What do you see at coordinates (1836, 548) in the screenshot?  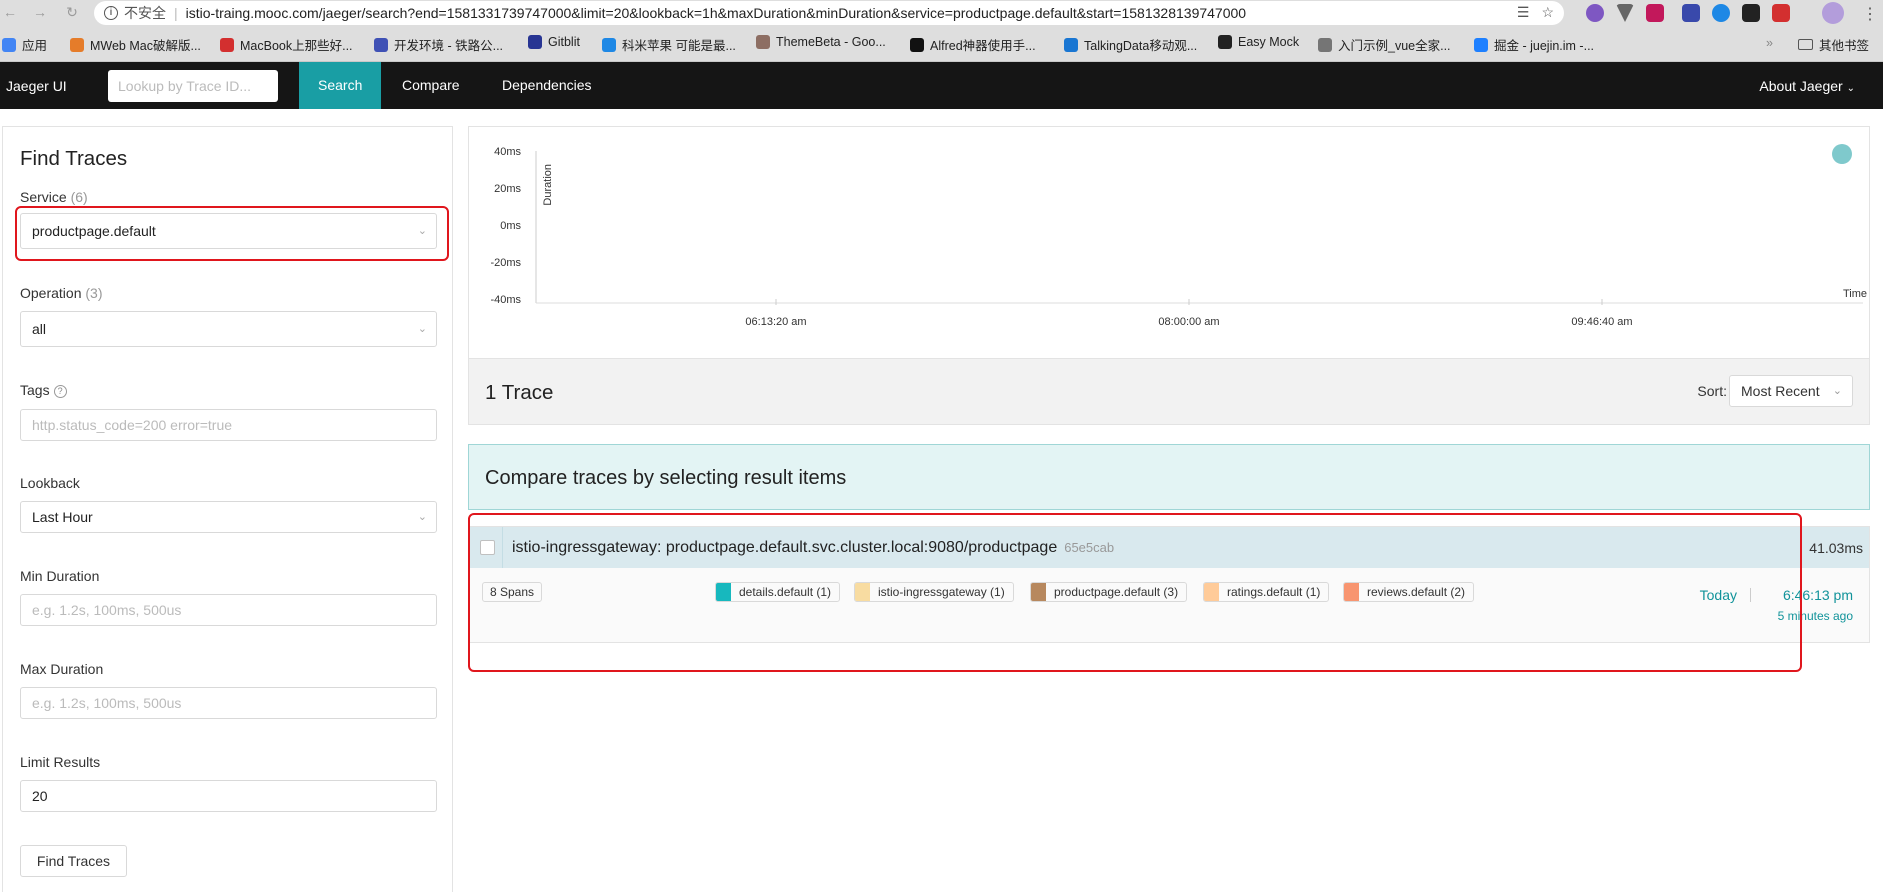 I see `trace-duration: 41.03ms` at bounding box center [1836, 548].